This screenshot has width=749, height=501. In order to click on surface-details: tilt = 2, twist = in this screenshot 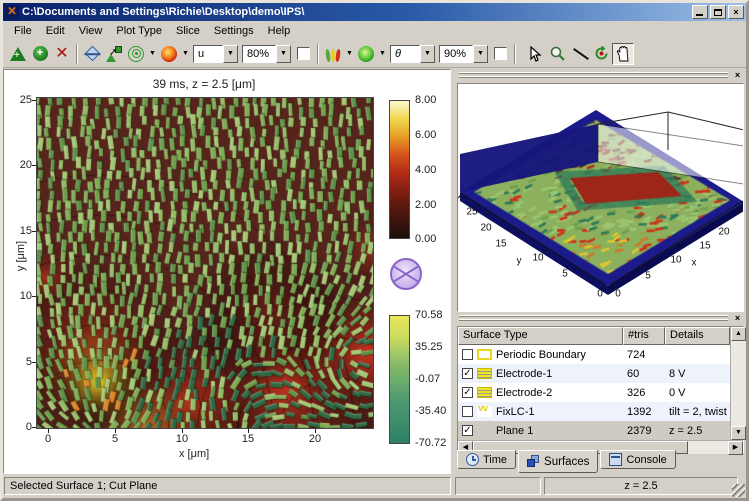, I will do `click(699, 411)`.